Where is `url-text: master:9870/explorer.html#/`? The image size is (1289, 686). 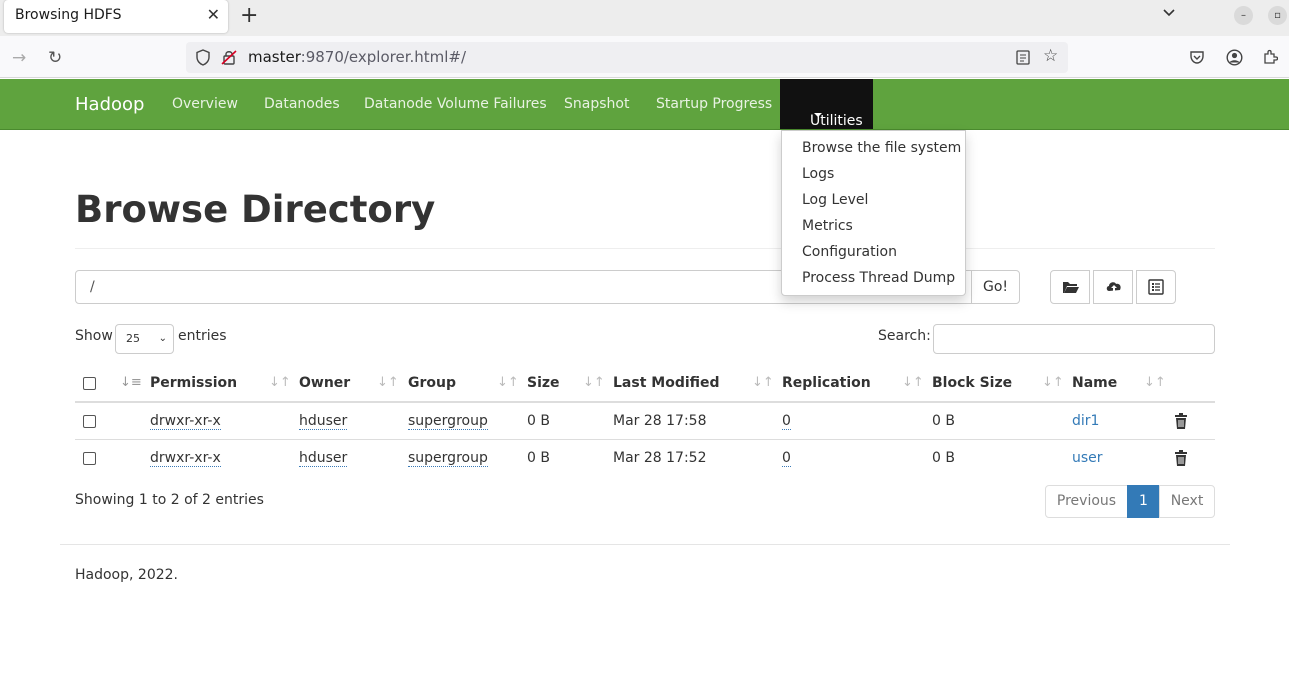
url-text: master:9870/explorer.html#/ is located at coordinates (357, 57).